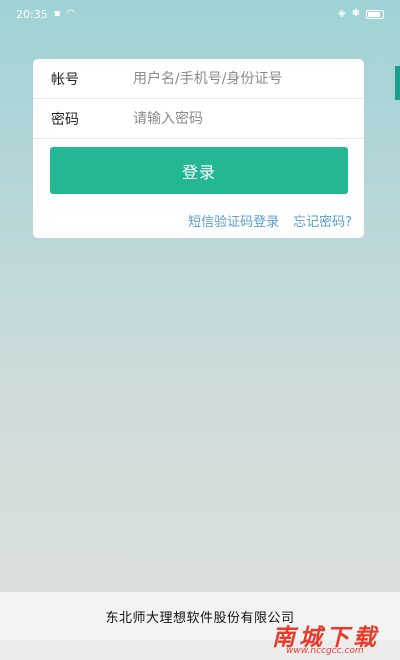 The image size is (400, 660). What do you see at coordinates (233, 220) in the screenshot?
I see `sms-login-link: 短信验证码登录` at bounding box center [233, 220].